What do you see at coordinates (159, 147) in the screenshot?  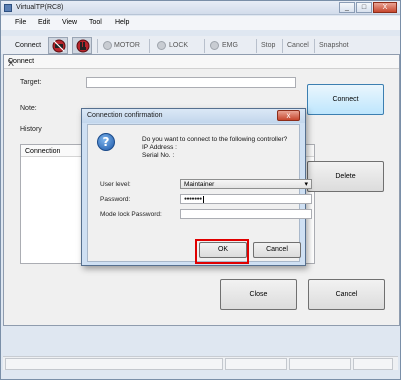 I see `dialog-ip-address: IP Address :` at bounding box center [159, 147].